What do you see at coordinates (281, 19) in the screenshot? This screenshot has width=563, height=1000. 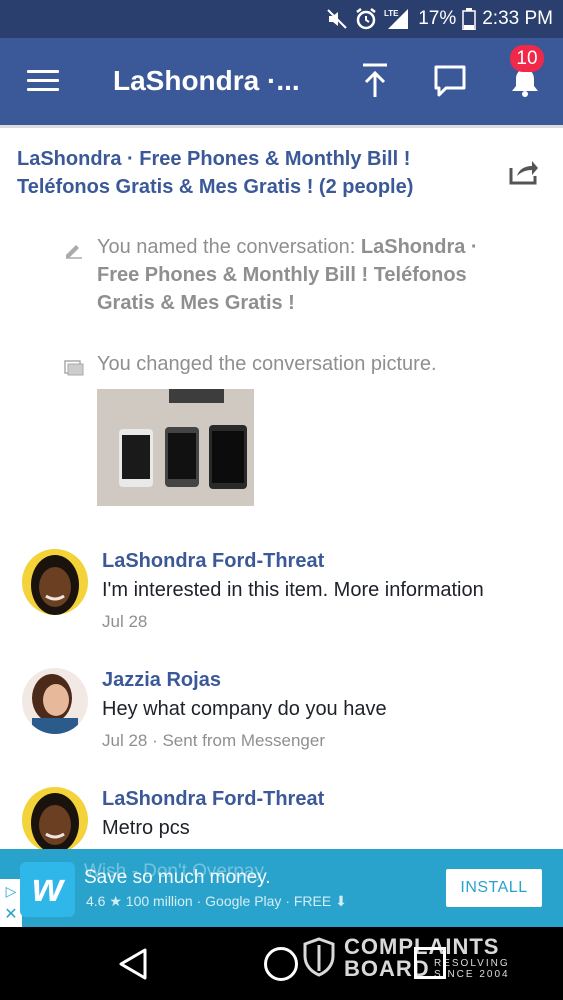 I see `status-bar: LTE 17% 2:33 PM` at bounding box center [281, 19].